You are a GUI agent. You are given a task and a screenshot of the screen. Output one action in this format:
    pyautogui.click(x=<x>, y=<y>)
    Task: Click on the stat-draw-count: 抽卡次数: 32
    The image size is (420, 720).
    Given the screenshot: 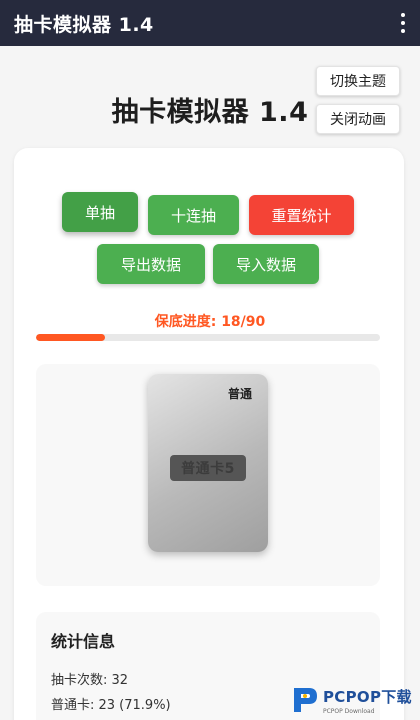 What is the action you would take?
    pyautogui.click(x=90, y=680)
    